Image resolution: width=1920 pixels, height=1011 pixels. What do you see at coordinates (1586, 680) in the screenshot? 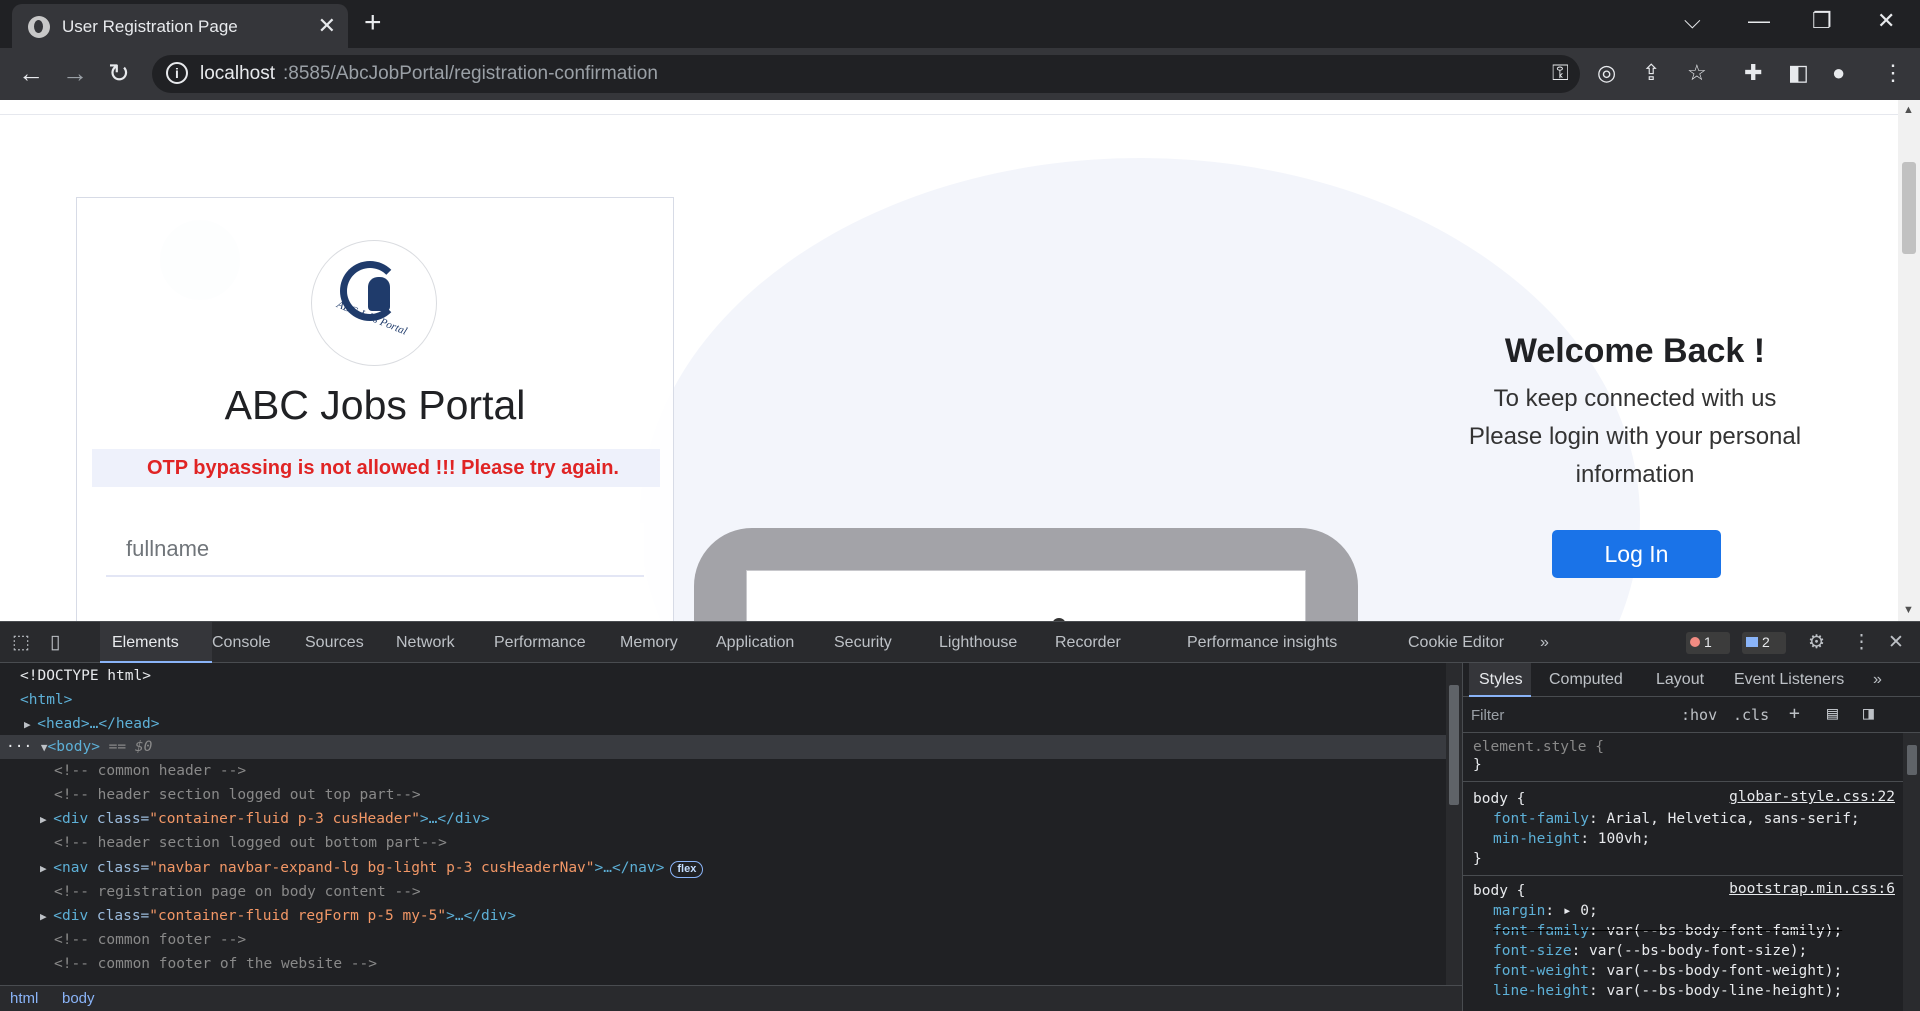
I see `tab-computed: Computed` at bounding box center [1586, 680].